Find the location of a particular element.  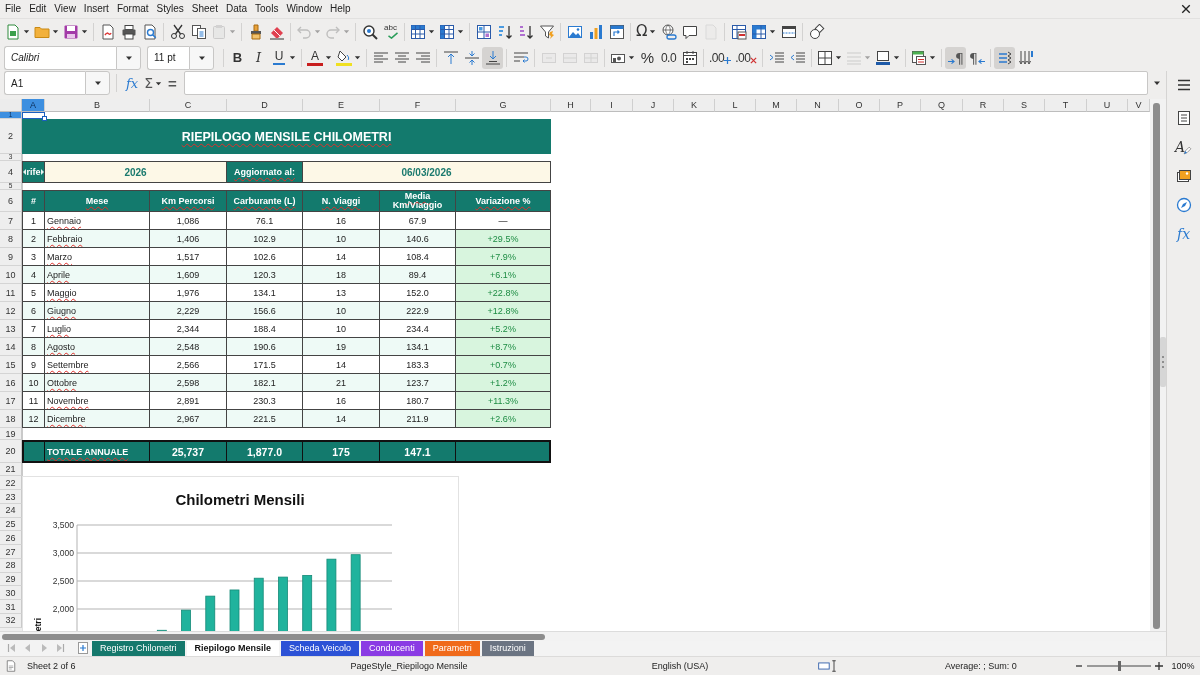

page-style: PageStyle_Riepilogo Mensile is located at coordinates (409, 666).